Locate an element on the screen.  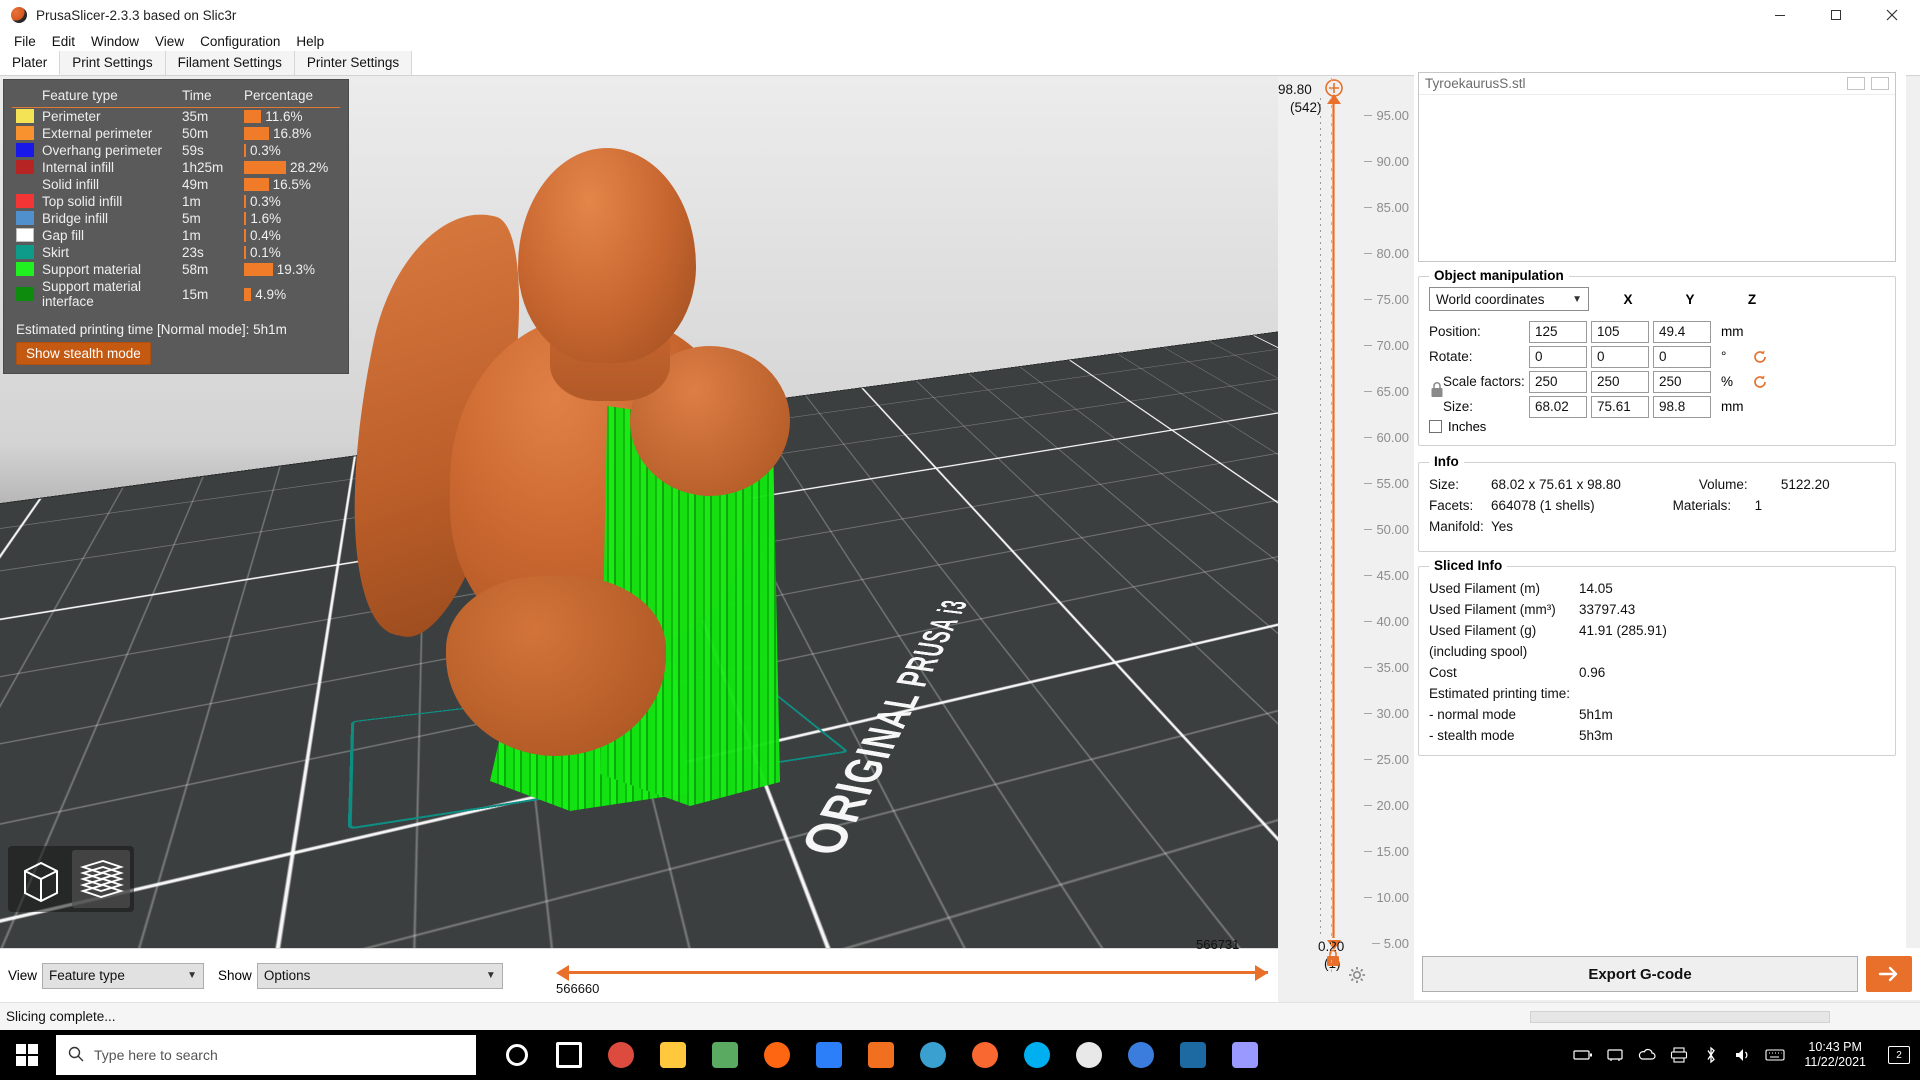
inches-checkbox-row: Inches is located at coordinates (1457, 426).